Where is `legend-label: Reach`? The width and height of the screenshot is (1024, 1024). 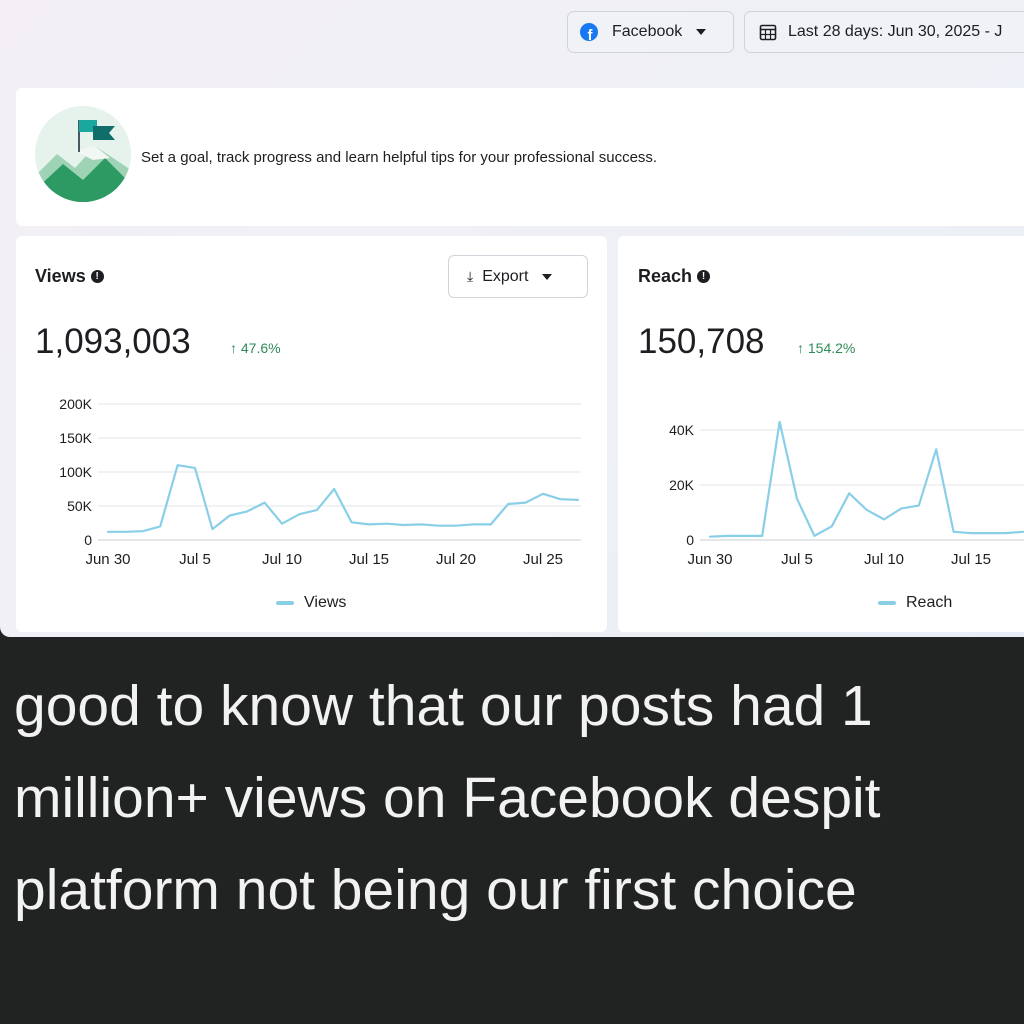
legend-label: Reach is located at coordinates (929, 602).